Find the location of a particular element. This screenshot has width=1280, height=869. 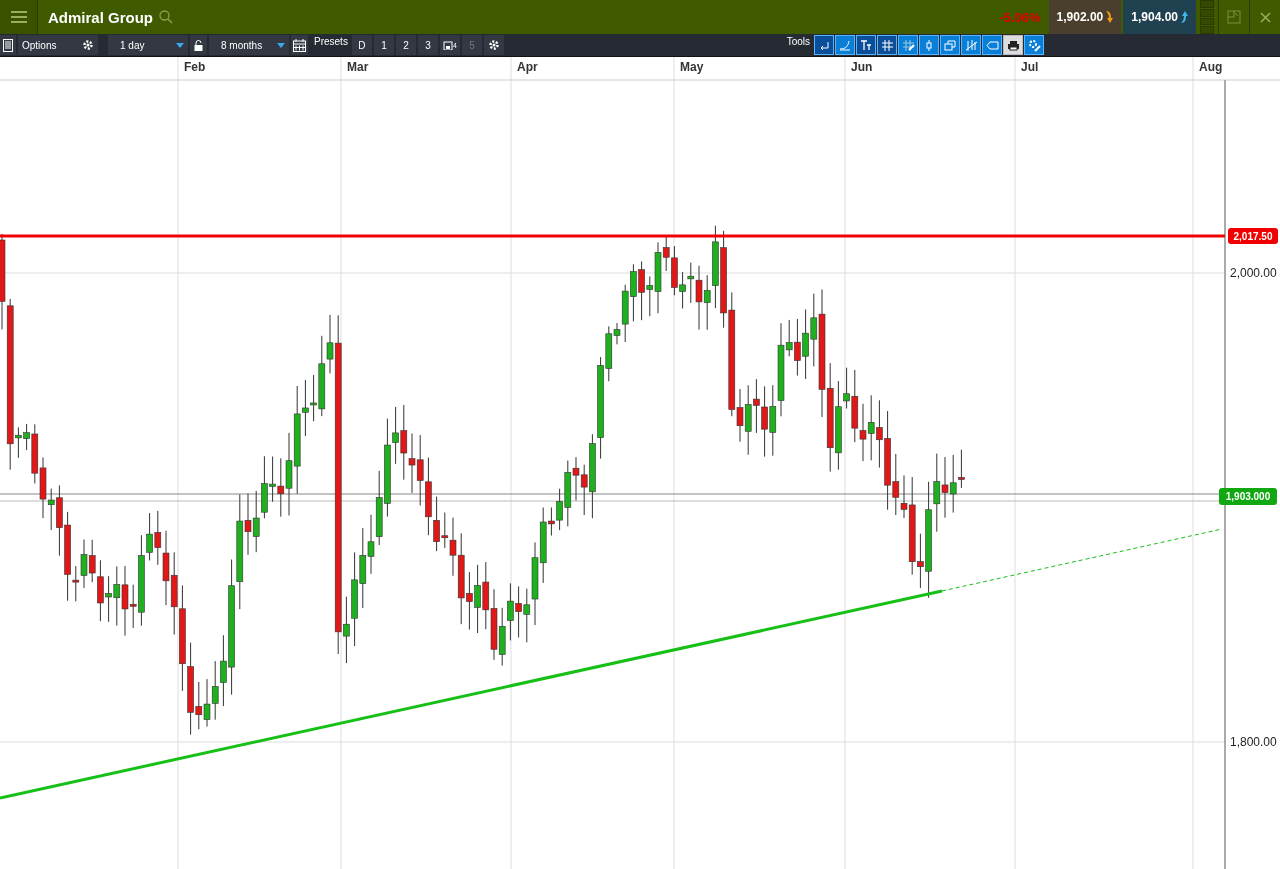

up-arrow-icon is located at coordinates (1184, 17).